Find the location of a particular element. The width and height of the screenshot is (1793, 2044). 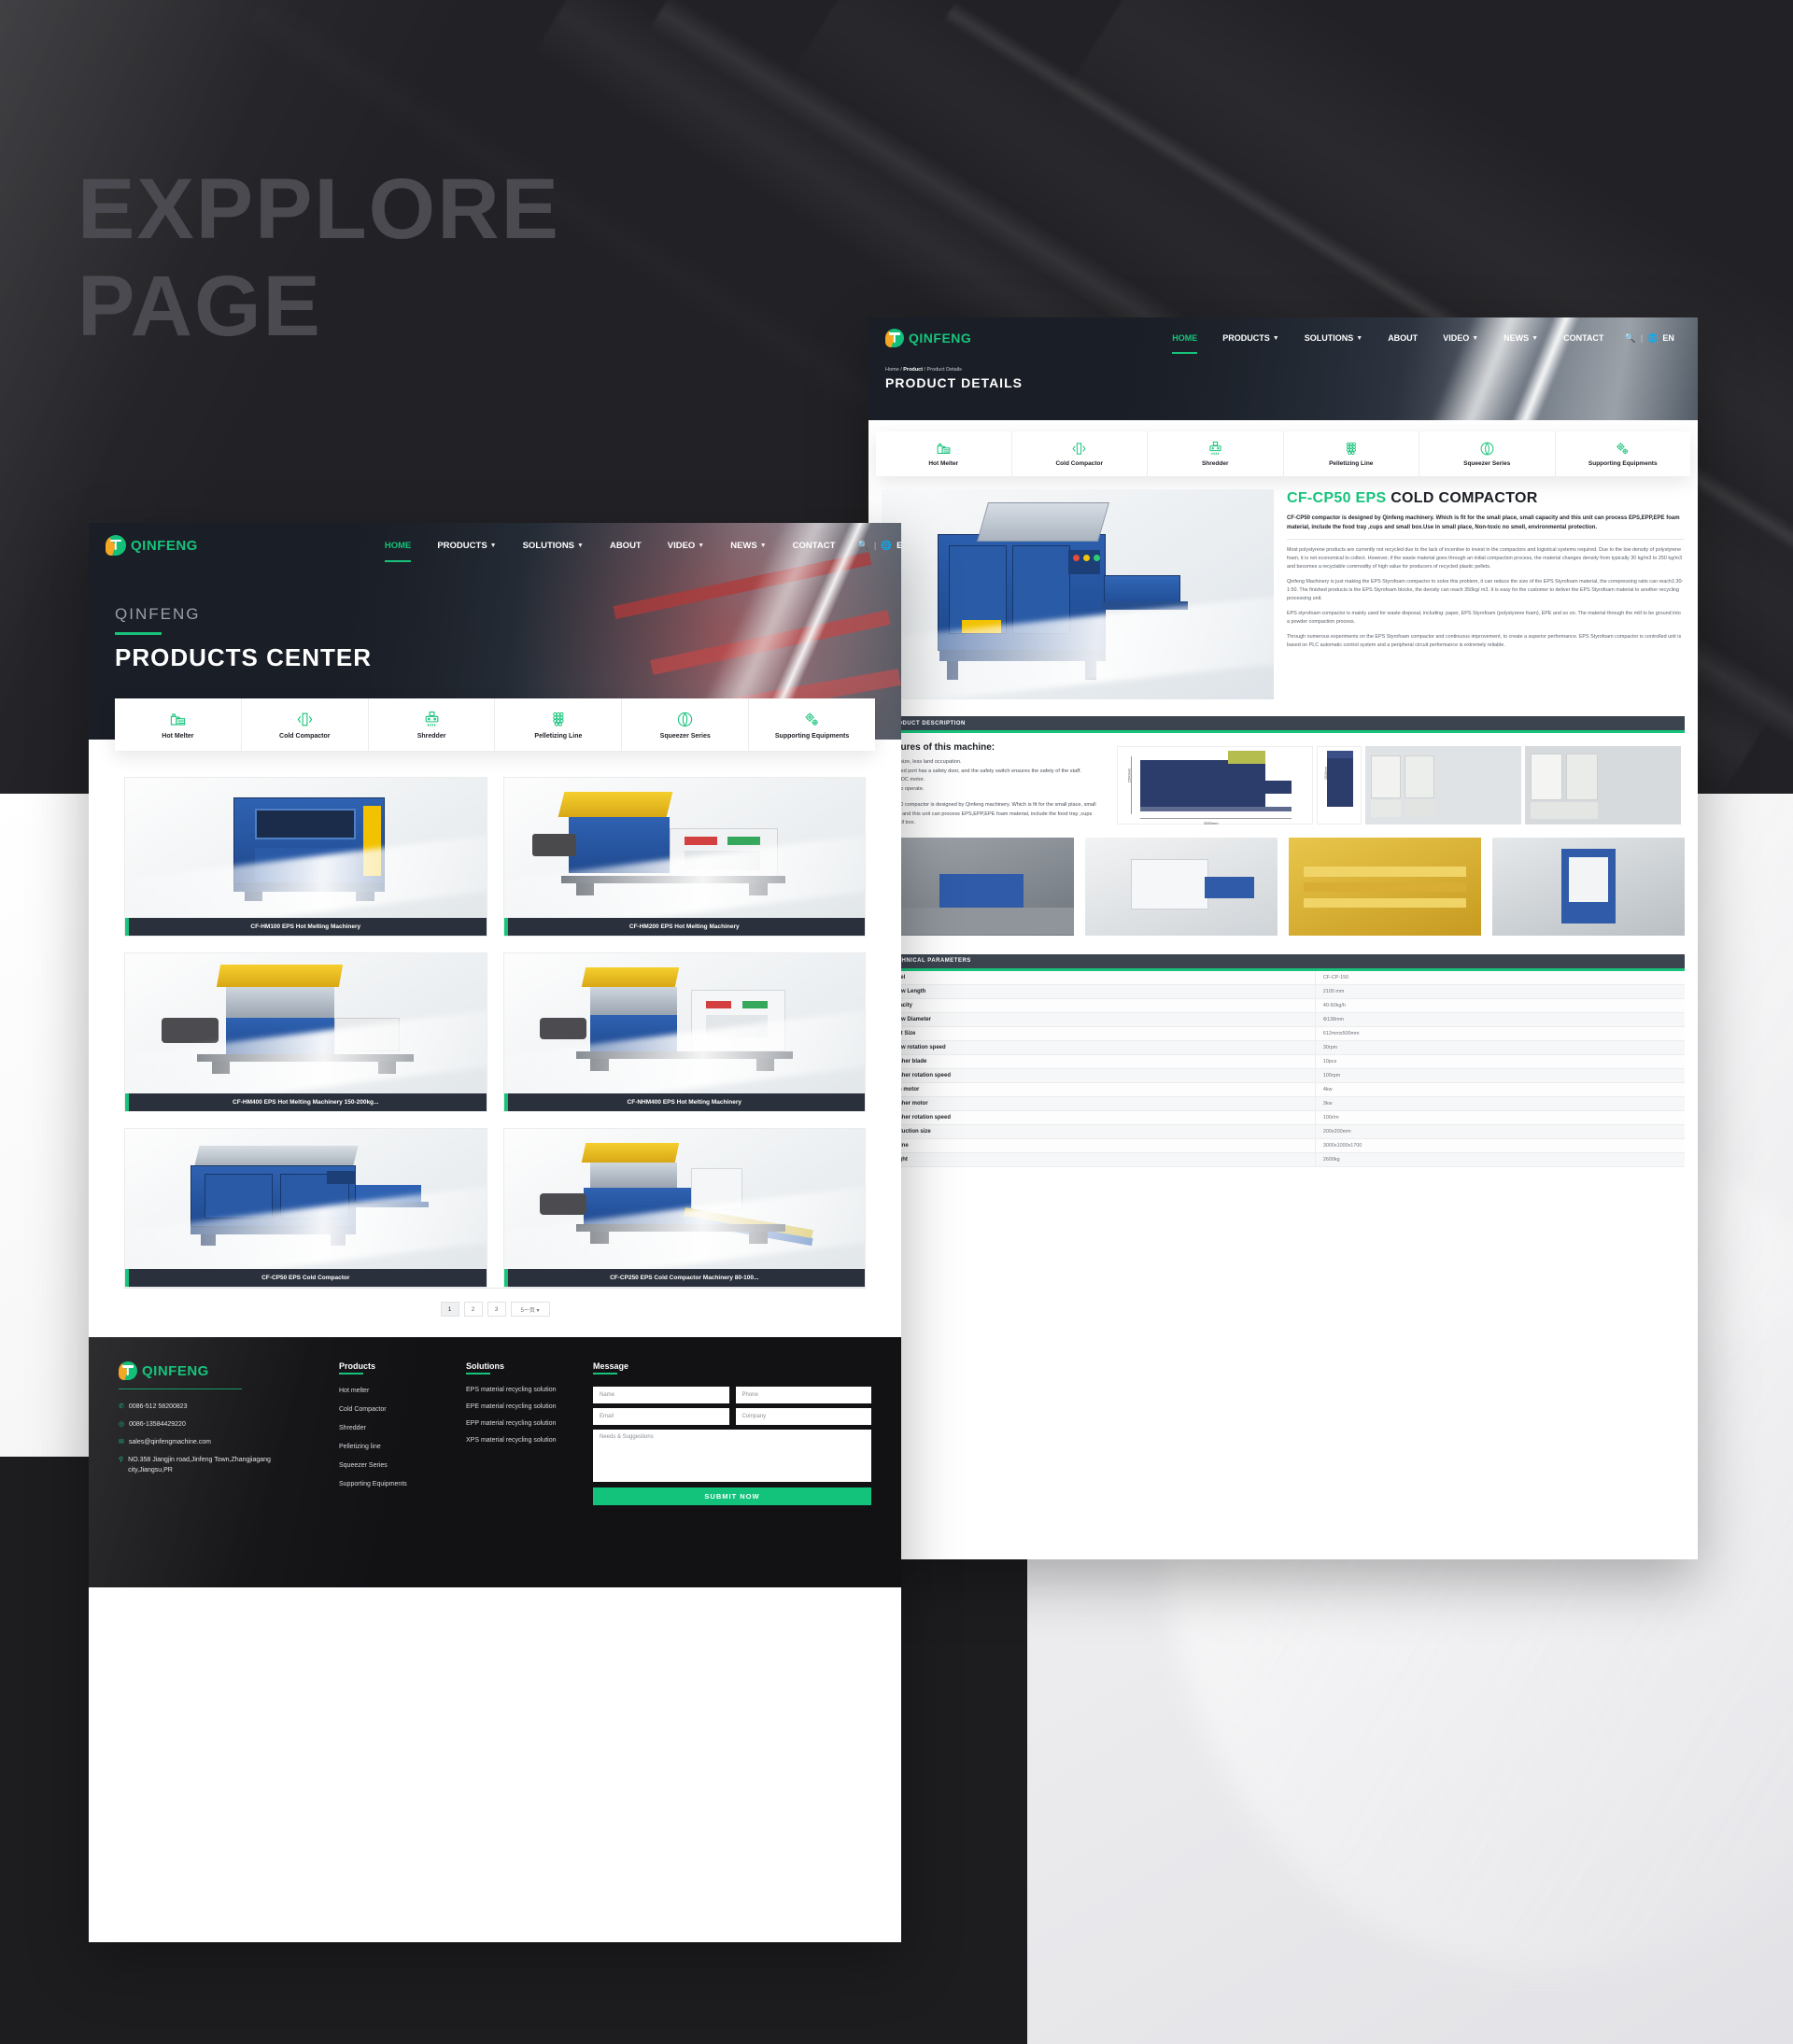

pagination-per-page-select: 5一页 ▾ is located at coordinates (530, 1309).